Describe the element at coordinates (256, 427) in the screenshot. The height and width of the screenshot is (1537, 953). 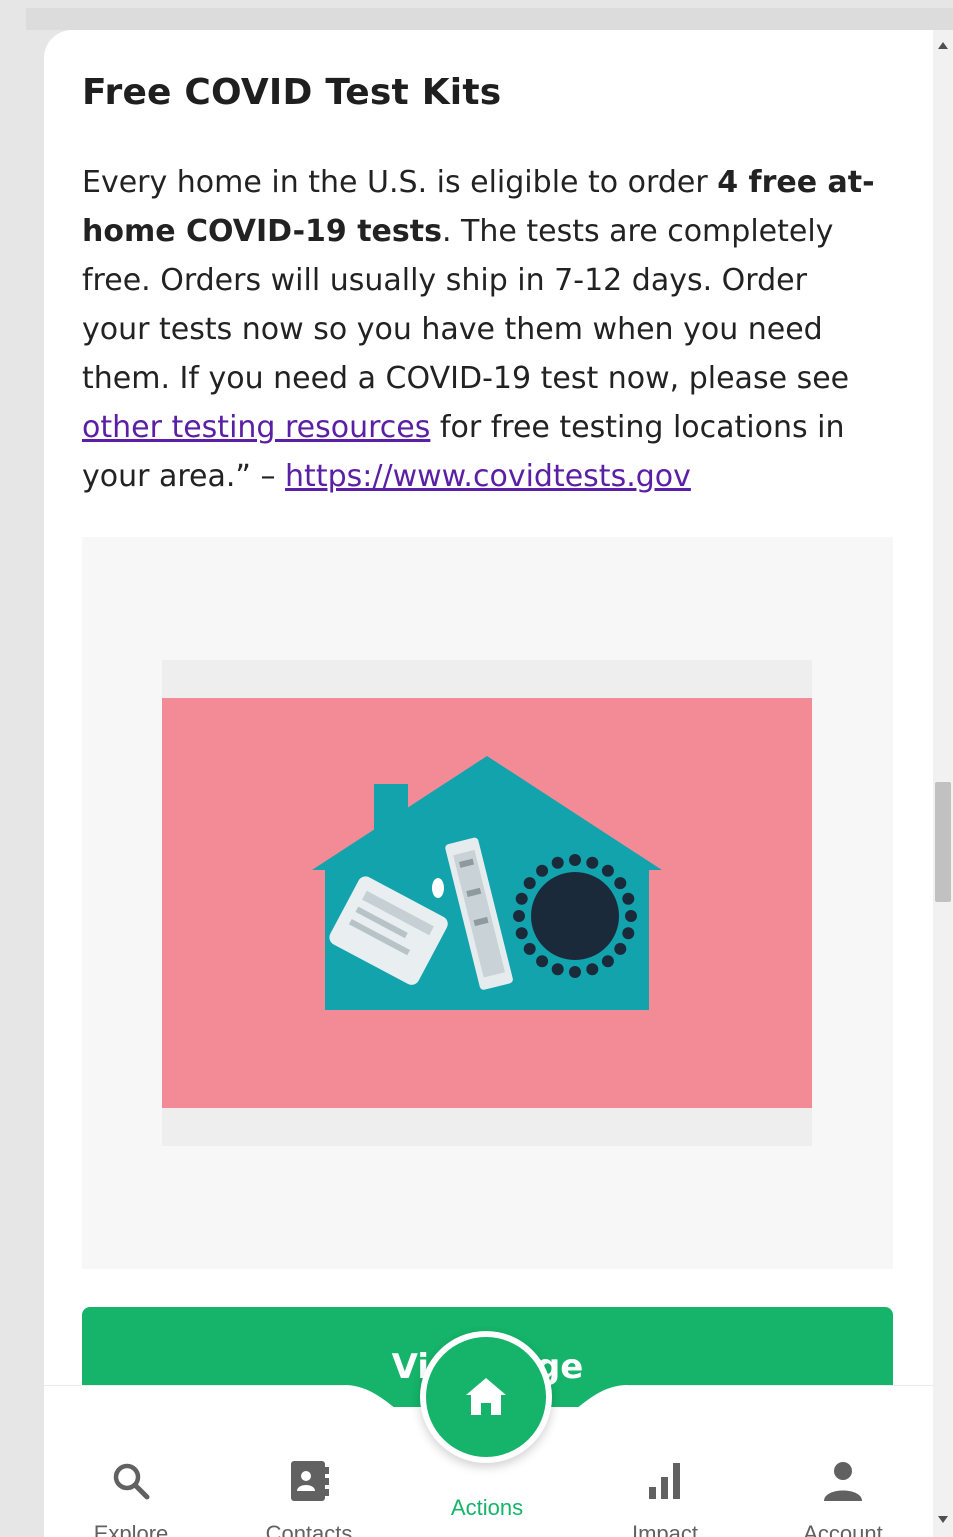
I see `other-testing-resources-link: other testing resources` at that location.